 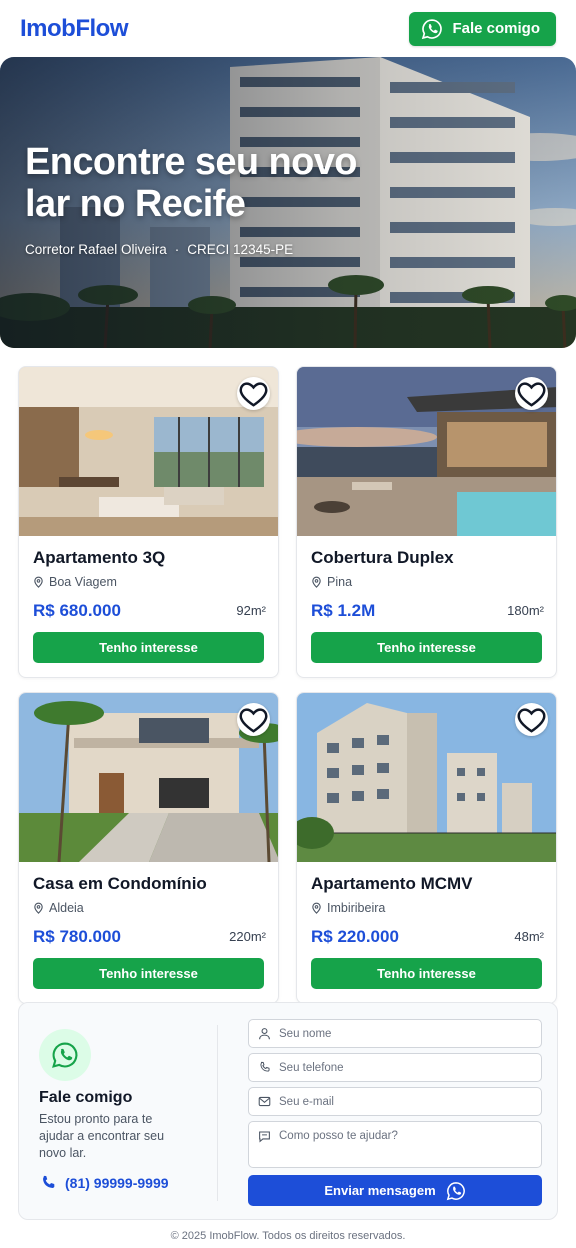 I want to click on contact-whatsapp-button: Fale comigo, so click(x=482, y=28).